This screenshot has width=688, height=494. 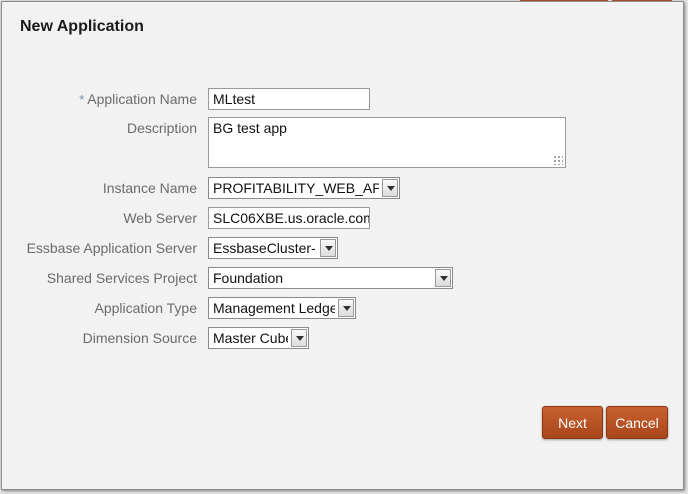 What do you see at coordinates (558, 160) in the screenshot?
I see `resize-grip-icon` at bounding box center [558, 160].